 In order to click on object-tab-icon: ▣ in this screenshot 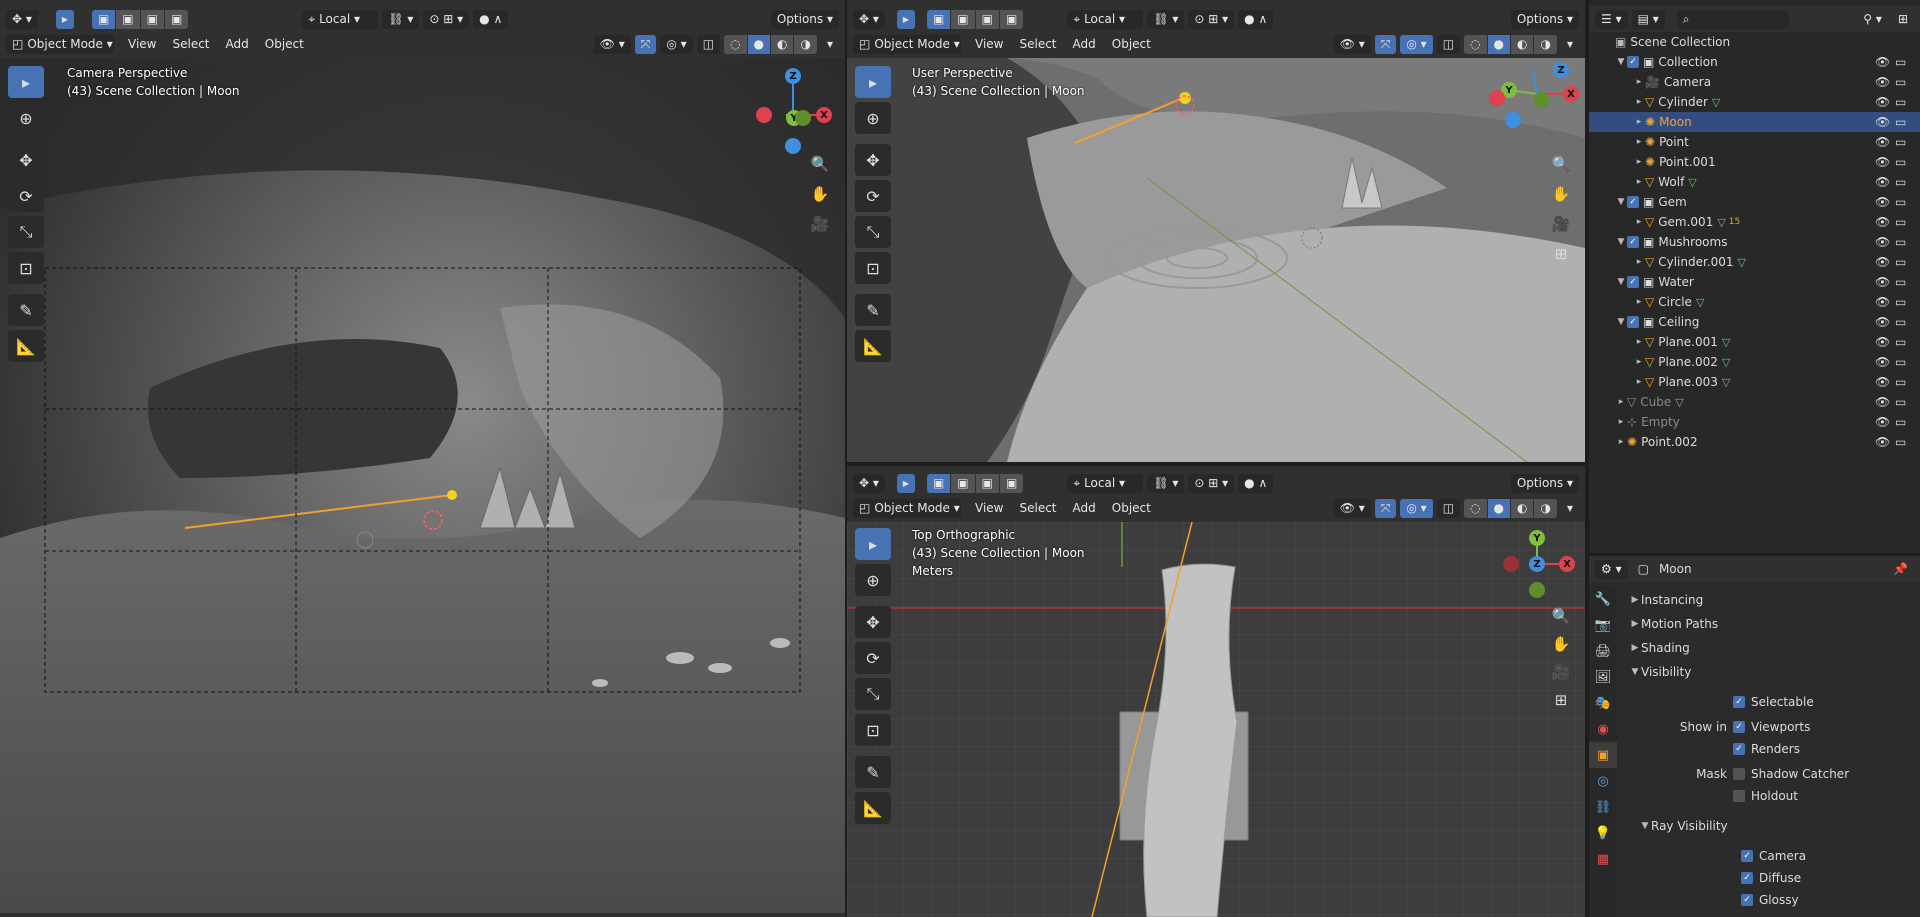, I will do `click(1603, 755)`.